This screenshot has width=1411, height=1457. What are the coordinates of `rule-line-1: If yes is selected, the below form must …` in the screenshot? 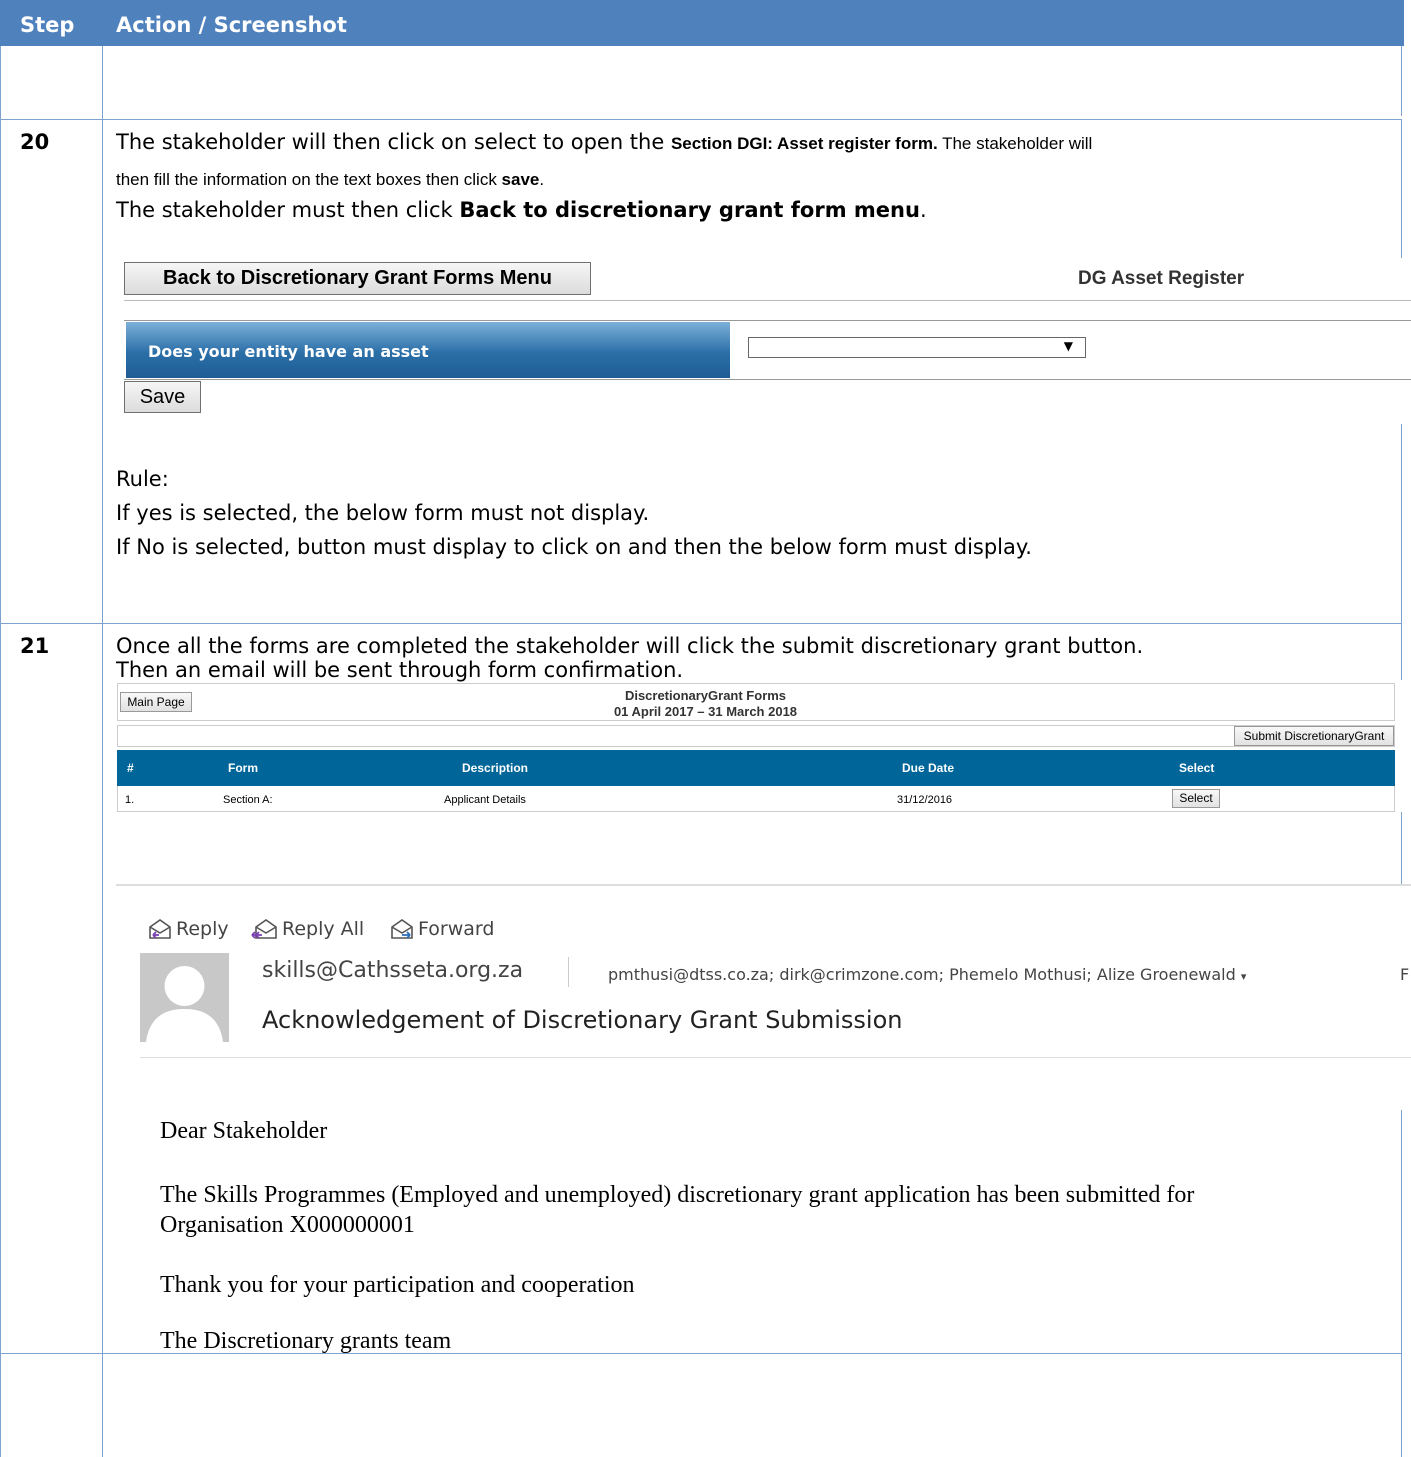 It's located at (383, 513).